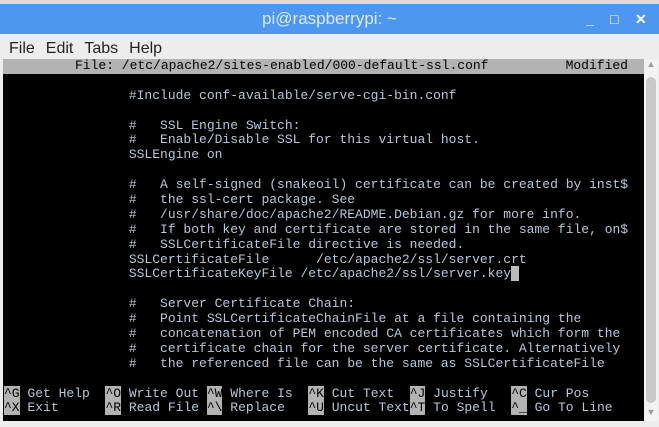  Describe the element at coordinates (152, 125) in the screenshot. I see `editor-line: # SSL Engine Switch:` at that location.